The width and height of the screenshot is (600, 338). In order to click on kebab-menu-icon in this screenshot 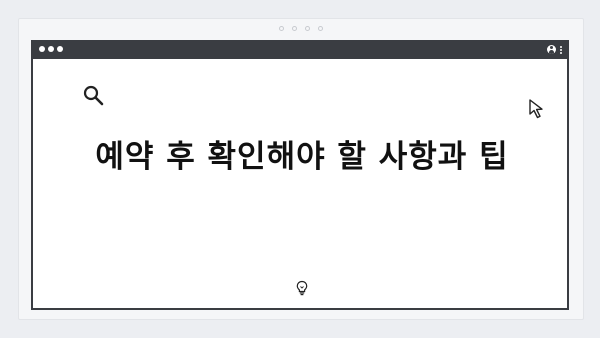, I will do `click(561, 49)`.